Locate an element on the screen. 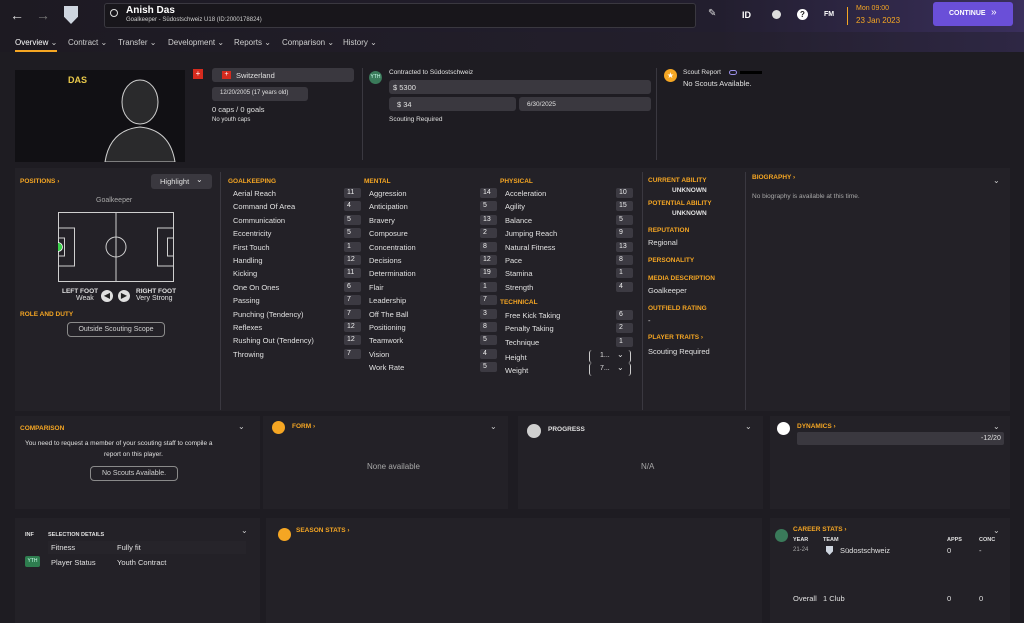 The width and height of the screenshot is (1024, 623). attribute-name: Strength is located at coordinates (519, 287).